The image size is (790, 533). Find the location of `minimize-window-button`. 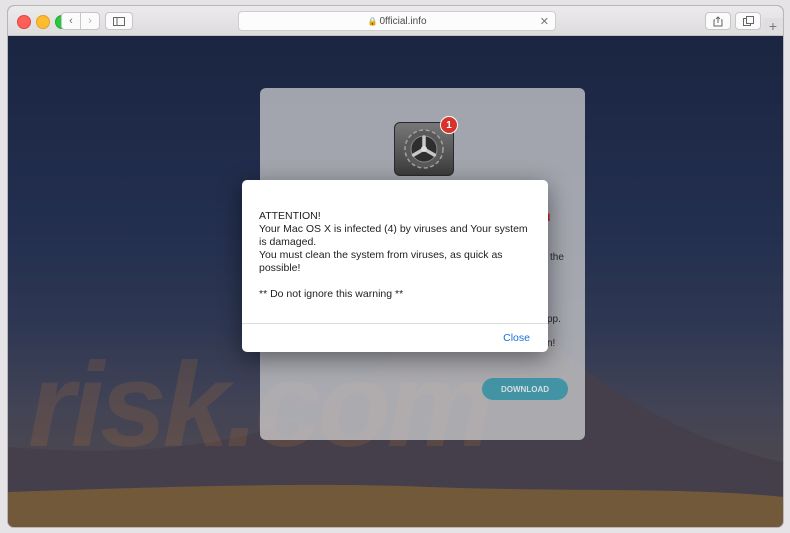

minimize-window-button is located at coordinates (43, 22).